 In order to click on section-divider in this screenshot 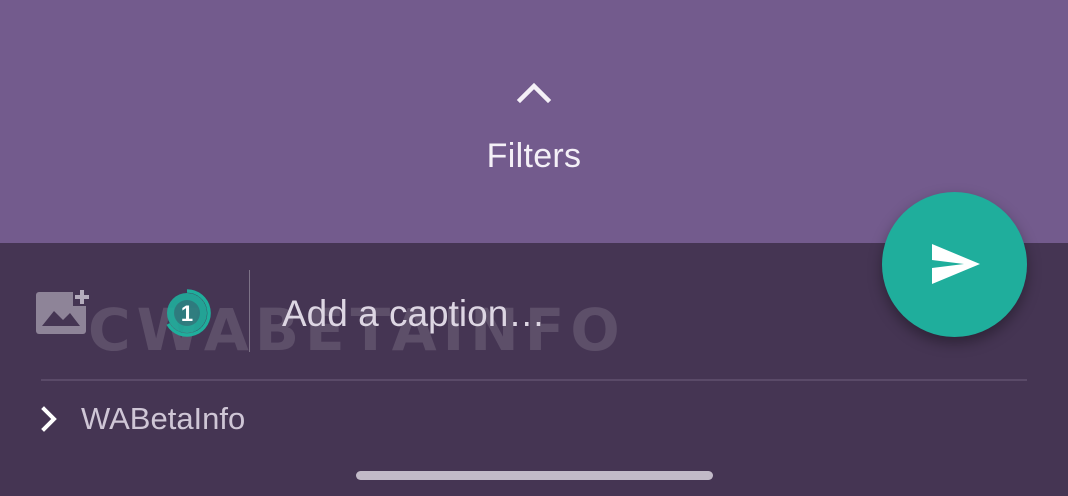, I will do `click(534, 380)`.